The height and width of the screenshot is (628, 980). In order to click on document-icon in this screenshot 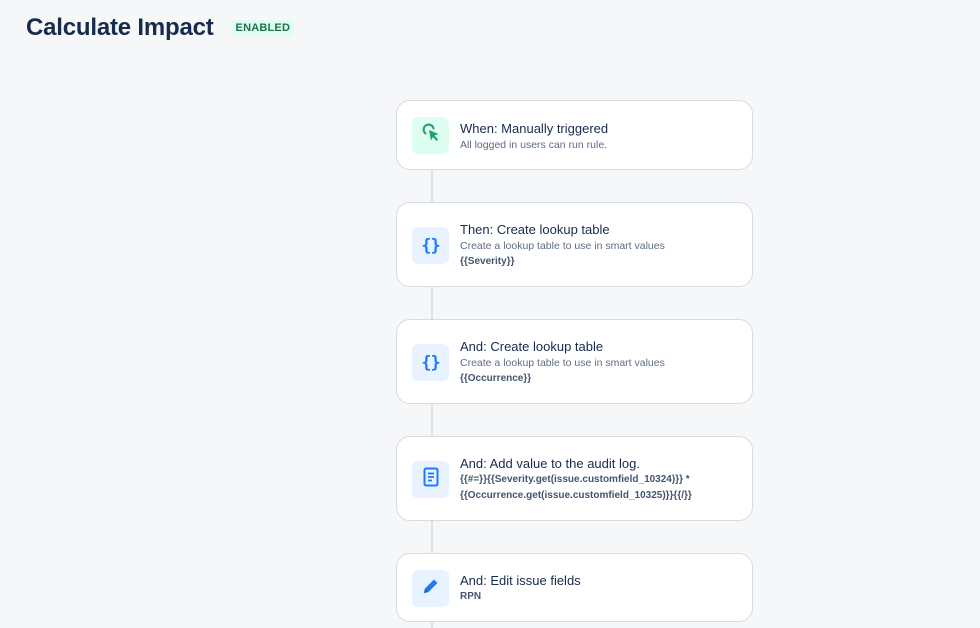, I will do `click(431, 479)`.